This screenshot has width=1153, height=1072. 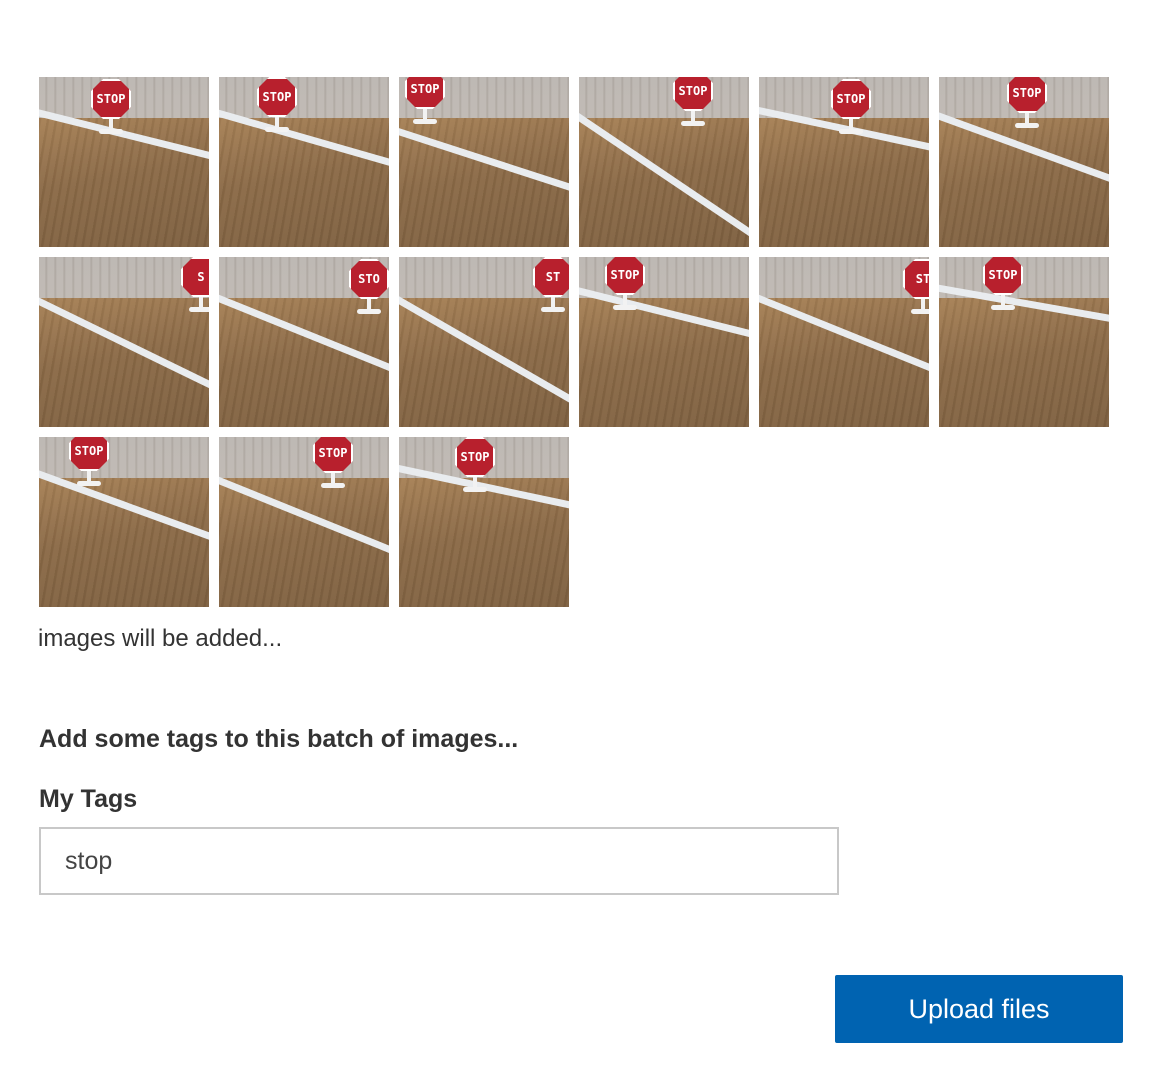 What do you see at coordinates (439, 861) in the screenshot?
I see `tags-input` at bounding box center [439, 861].